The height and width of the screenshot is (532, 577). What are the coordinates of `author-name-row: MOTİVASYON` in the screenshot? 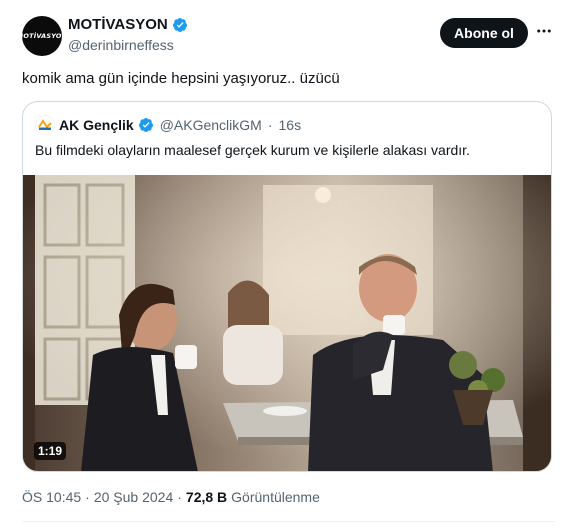 It's located at (128, 24).